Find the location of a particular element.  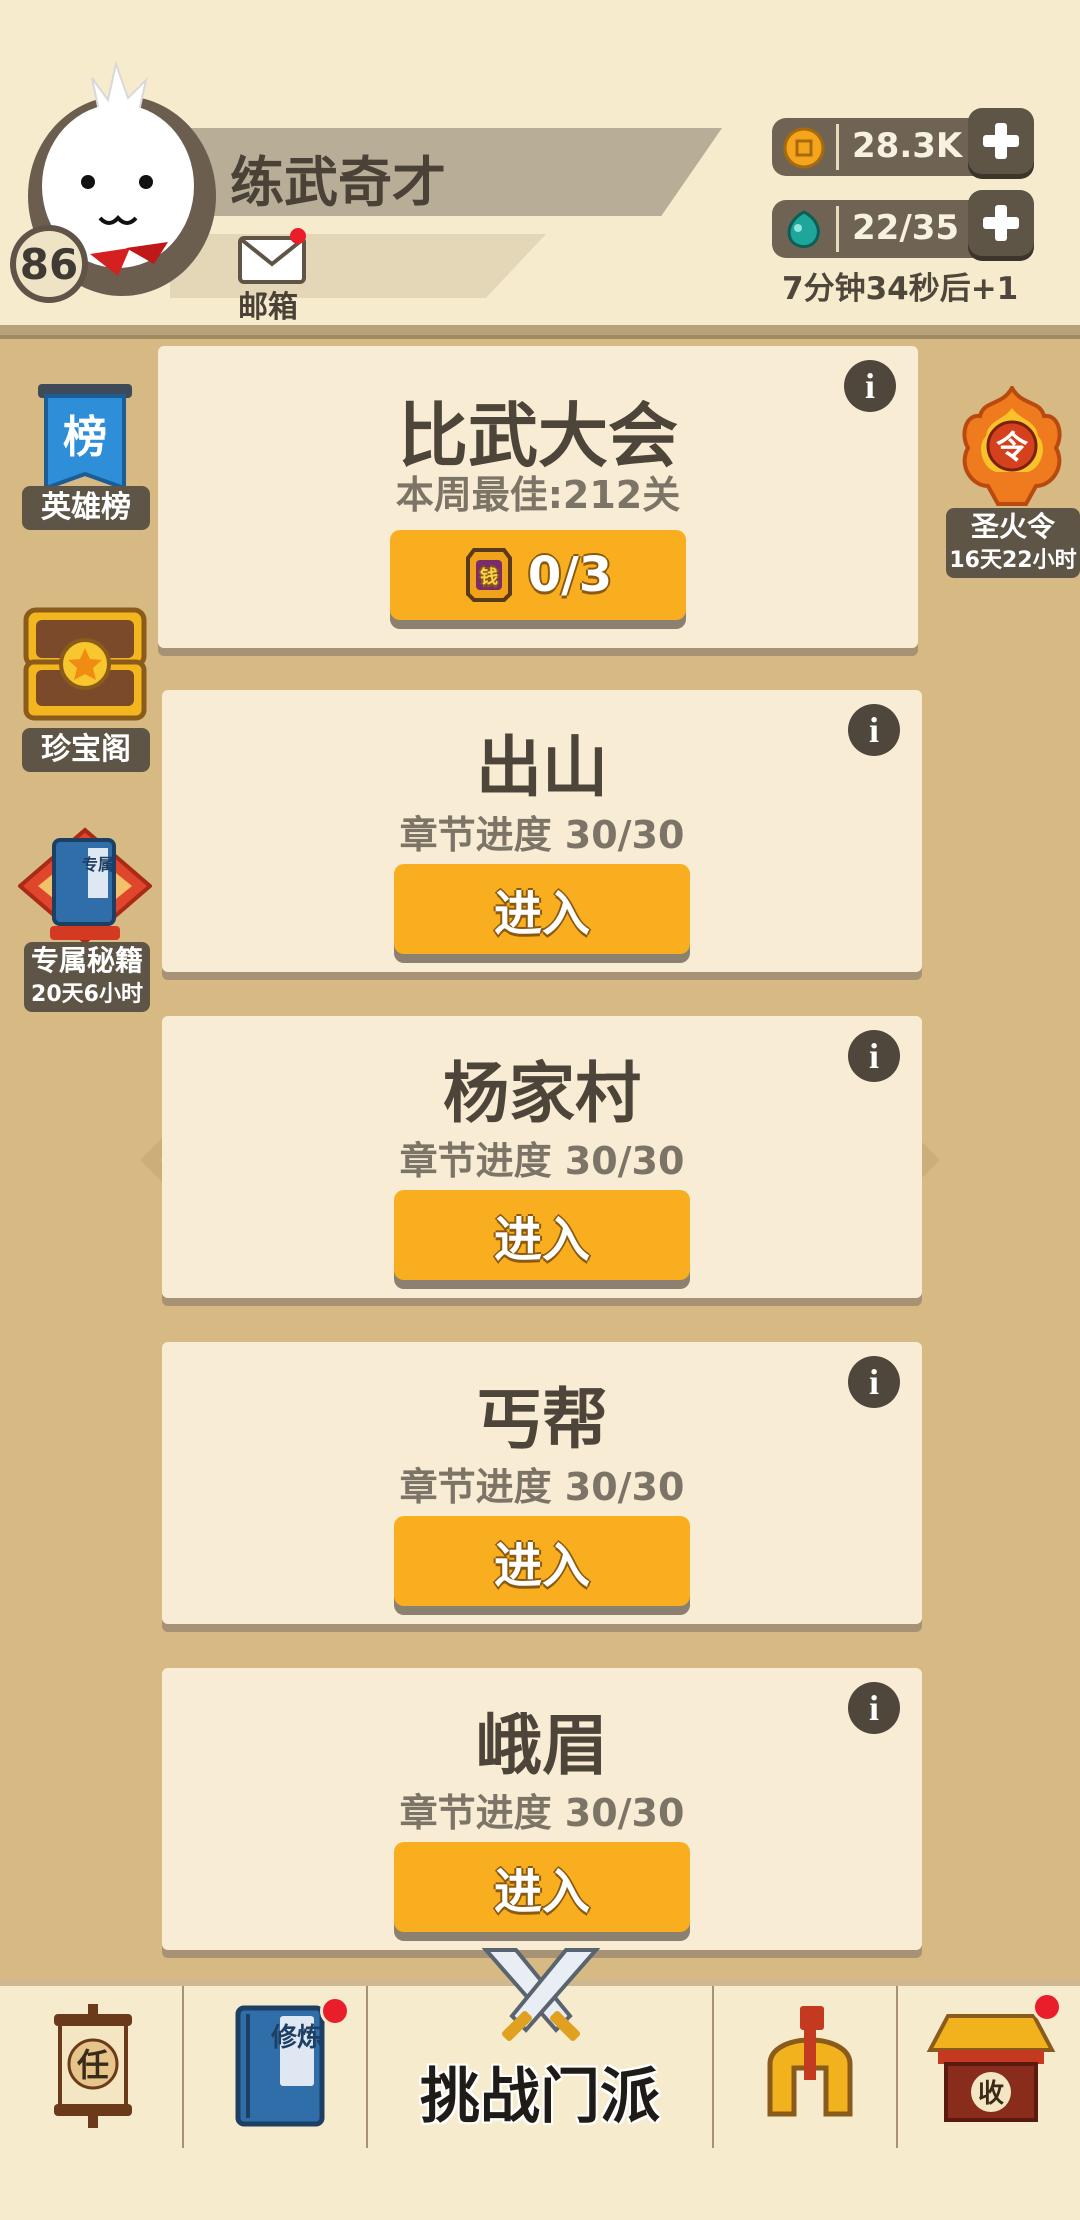

stage-card: i 丐帮 章节进度 30/30 进入 is located at coordinates (542, 1483).